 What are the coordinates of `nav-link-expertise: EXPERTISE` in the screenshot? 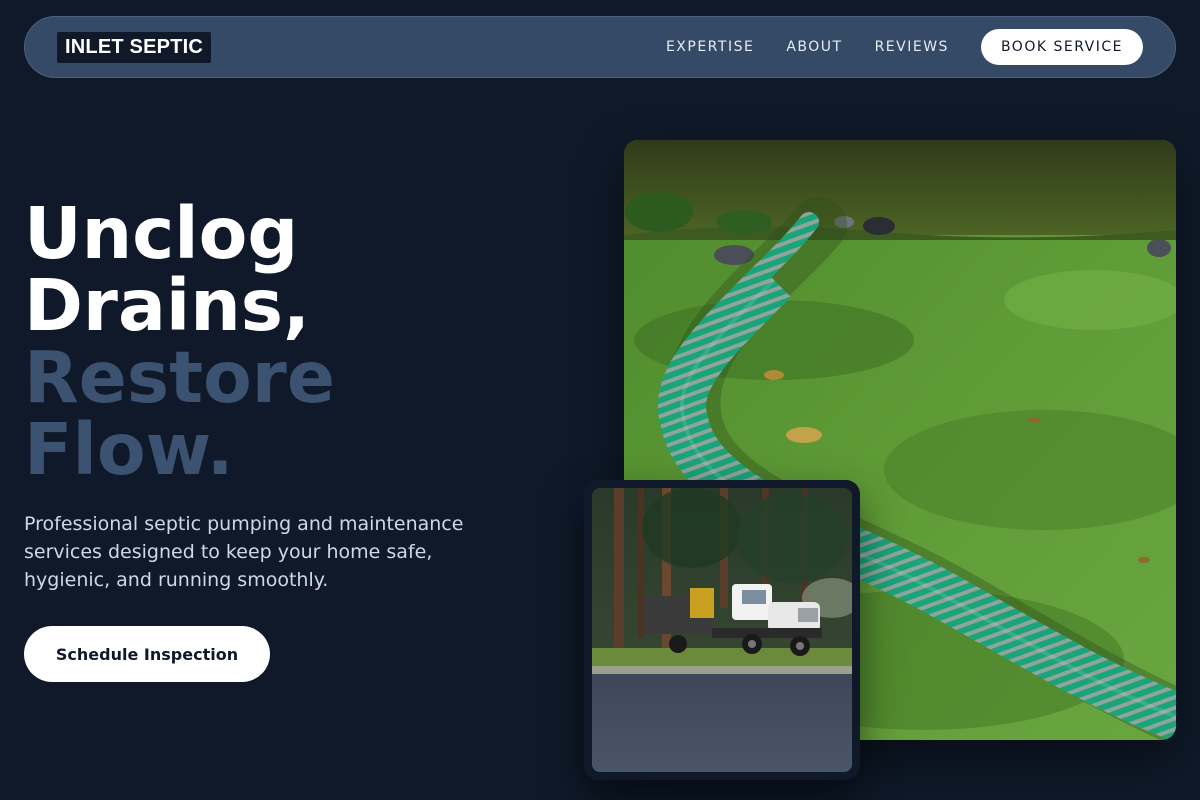 It's located at (710, 47).